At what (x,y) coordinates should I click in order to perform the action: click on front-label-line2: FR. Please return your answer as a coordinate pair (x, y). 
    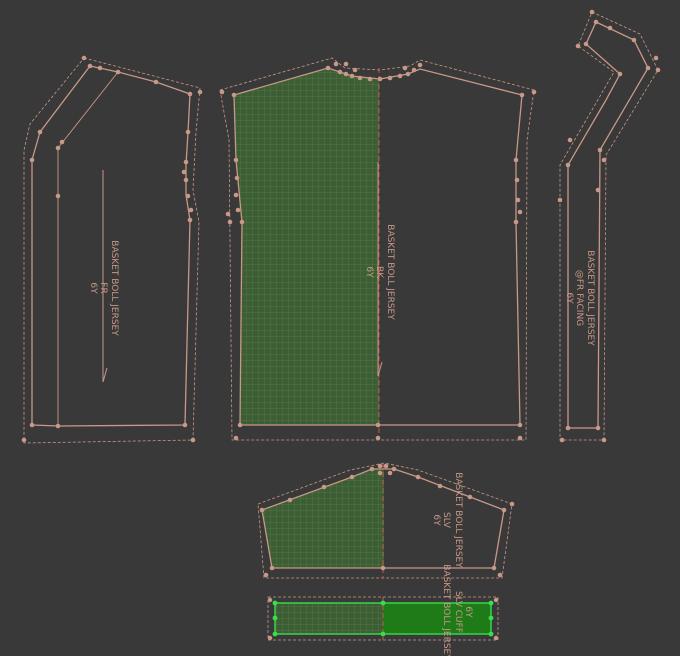
    Looking at the image, I should click on (103, 287).